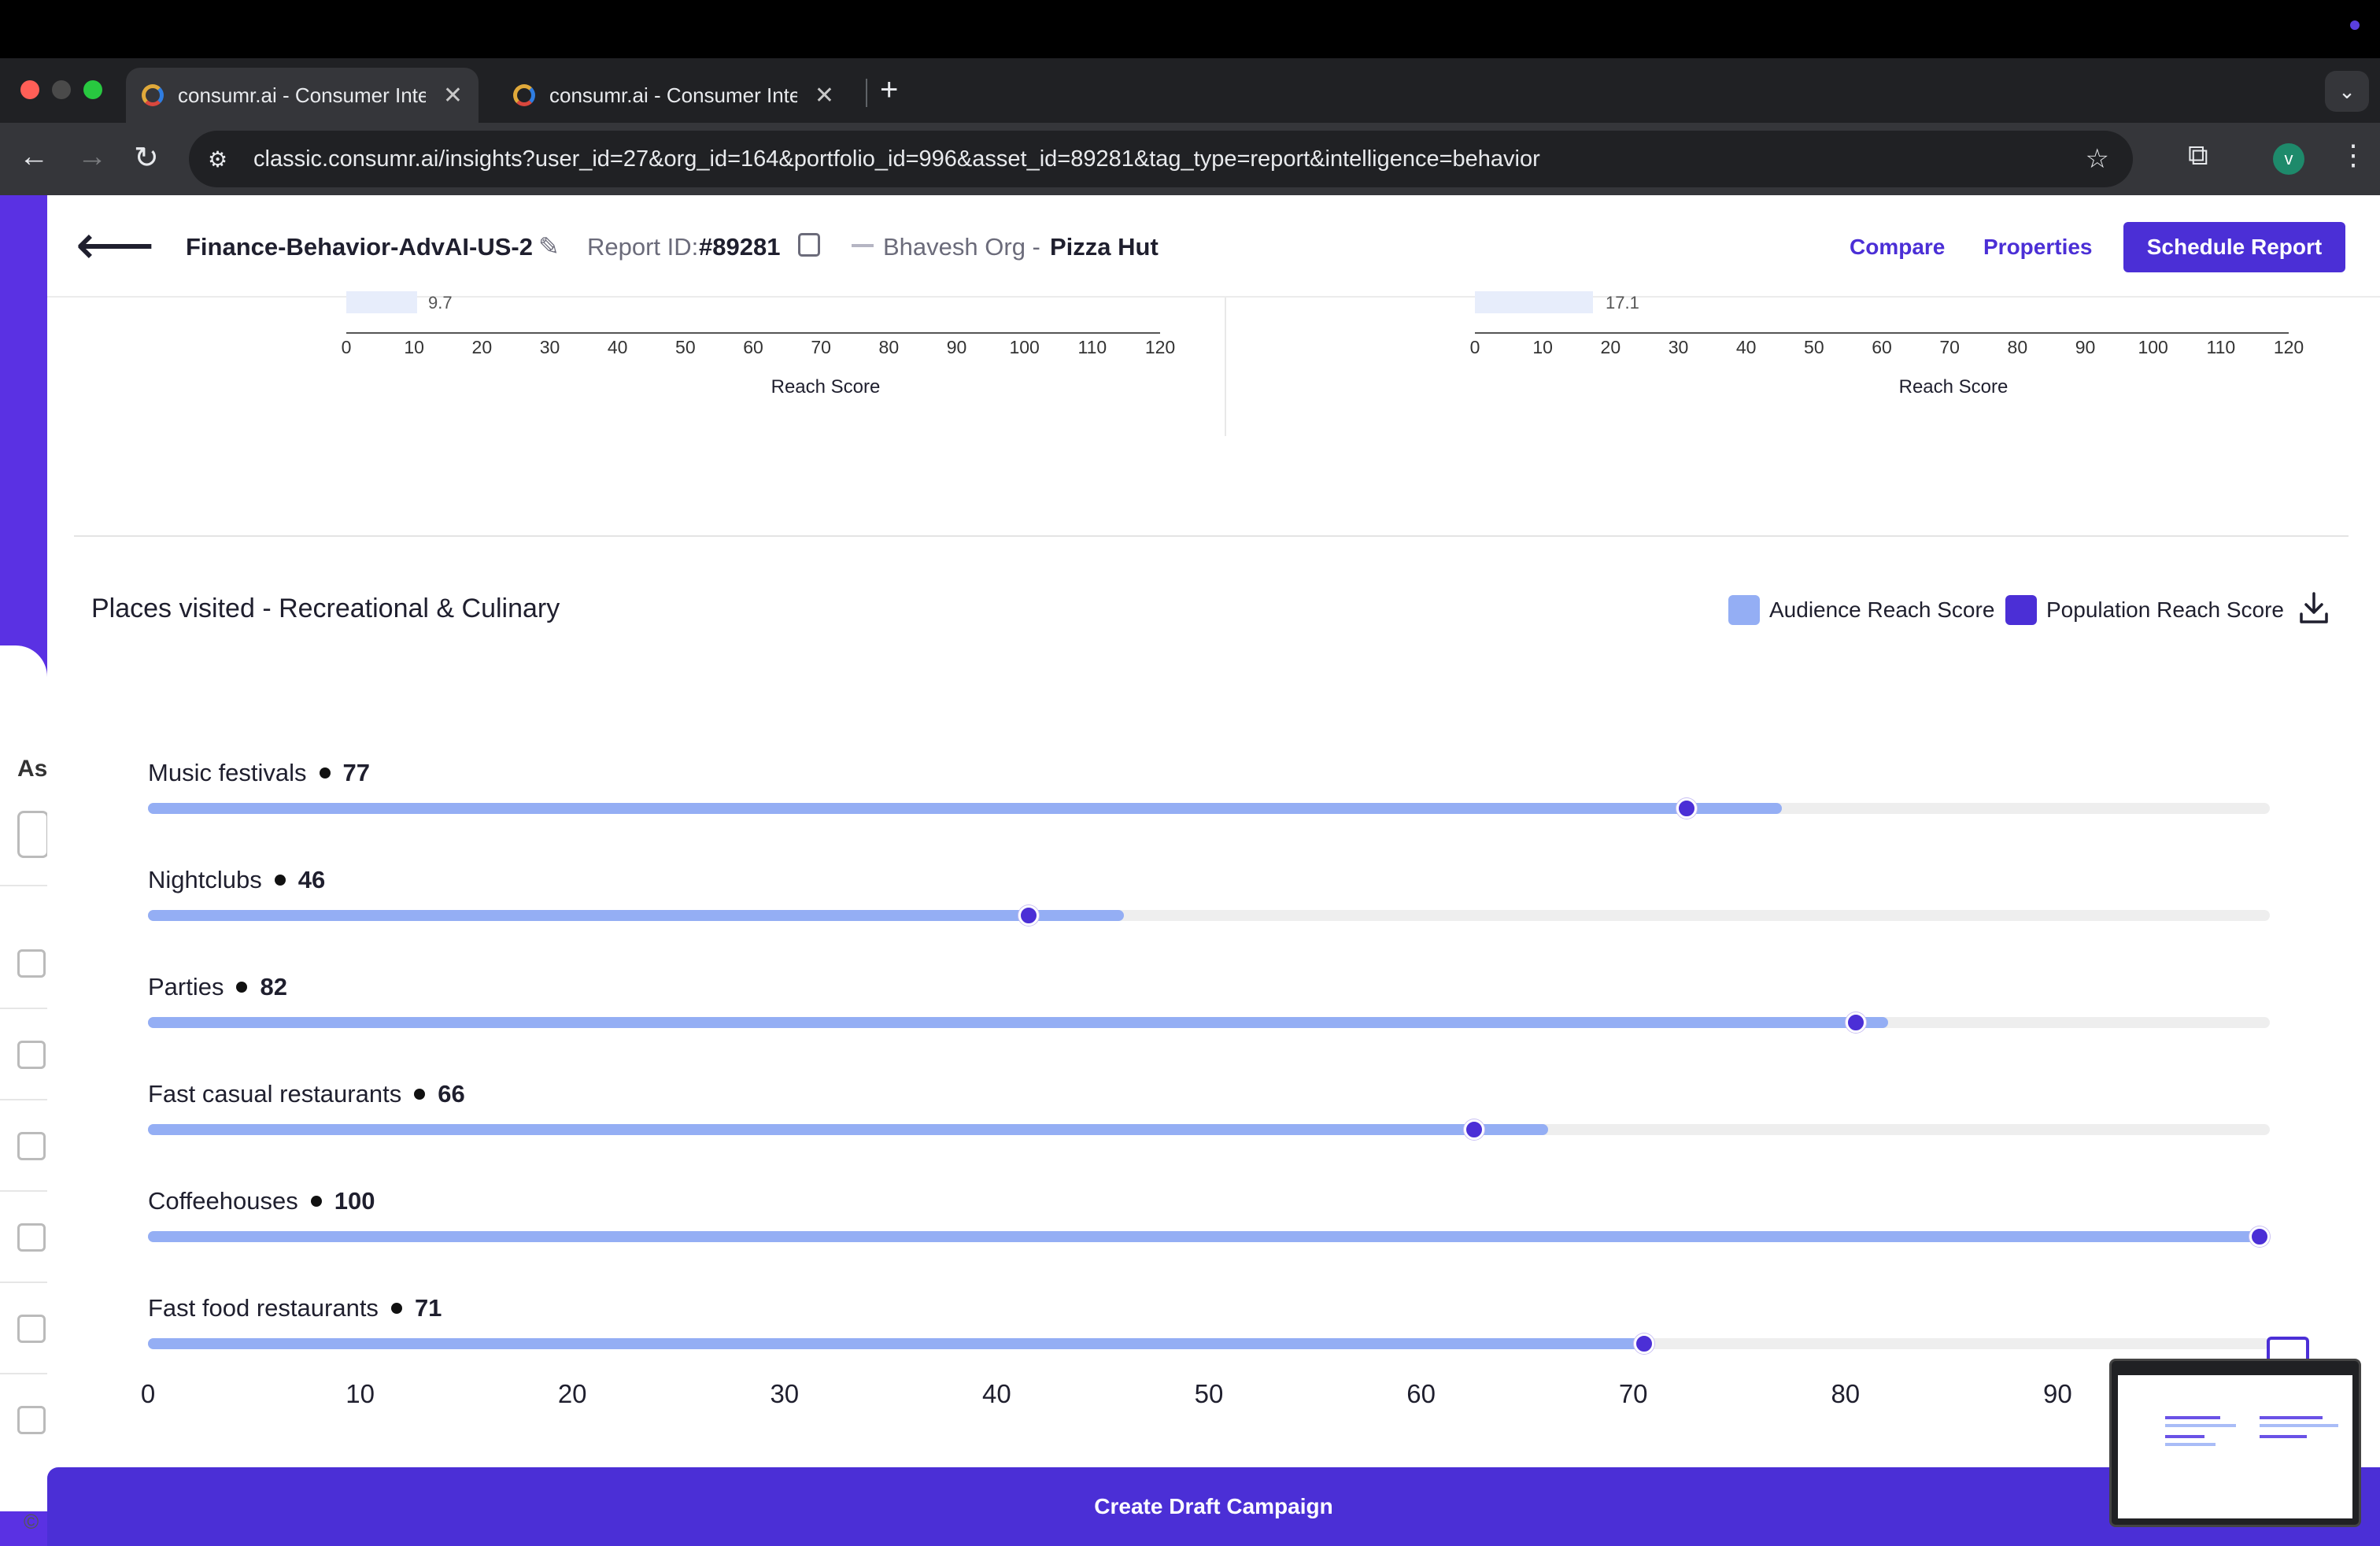 Image resolution: width=2380 pixels, height=1546 pixels. I want to click on screenshot-thumbnail, so click(2235, 1443).